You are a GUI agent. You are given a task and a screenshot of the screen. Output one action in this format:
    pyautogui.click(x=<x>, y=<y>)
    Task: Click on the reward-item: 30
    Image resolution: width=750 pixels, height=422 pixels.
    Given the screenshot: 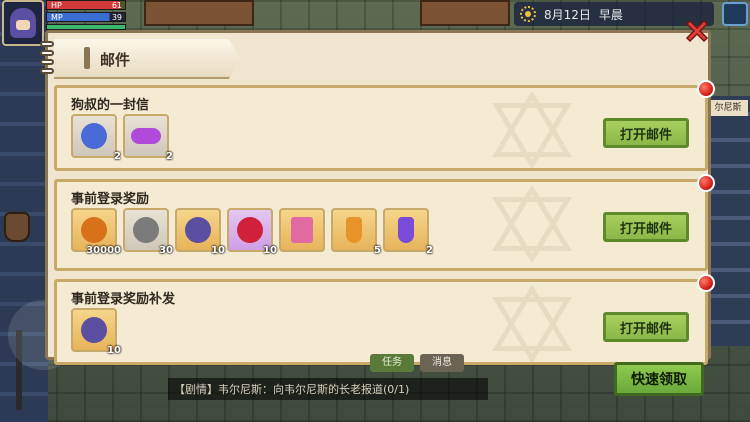 What is the action you would take?
    pyautogui.click(x=148, y=232)
    